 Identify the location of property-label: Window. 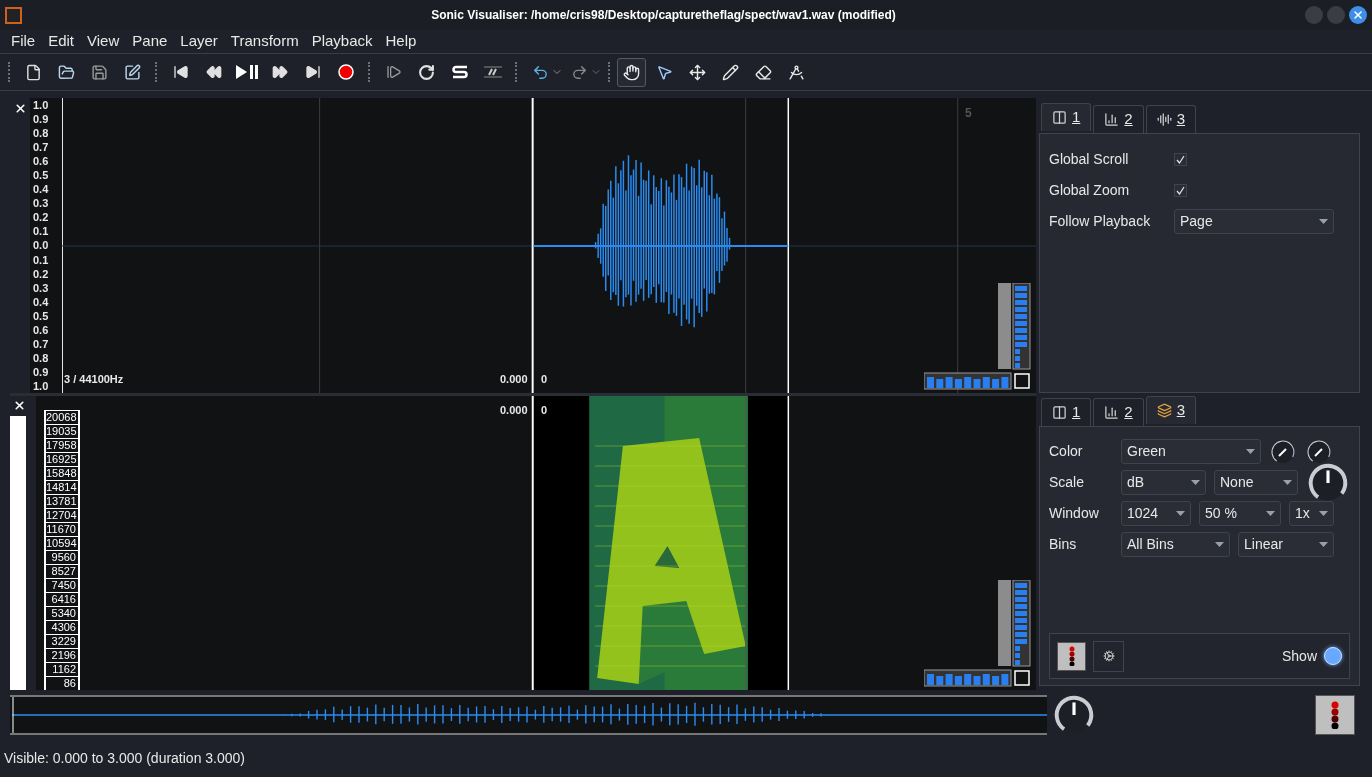
(1074, 513).